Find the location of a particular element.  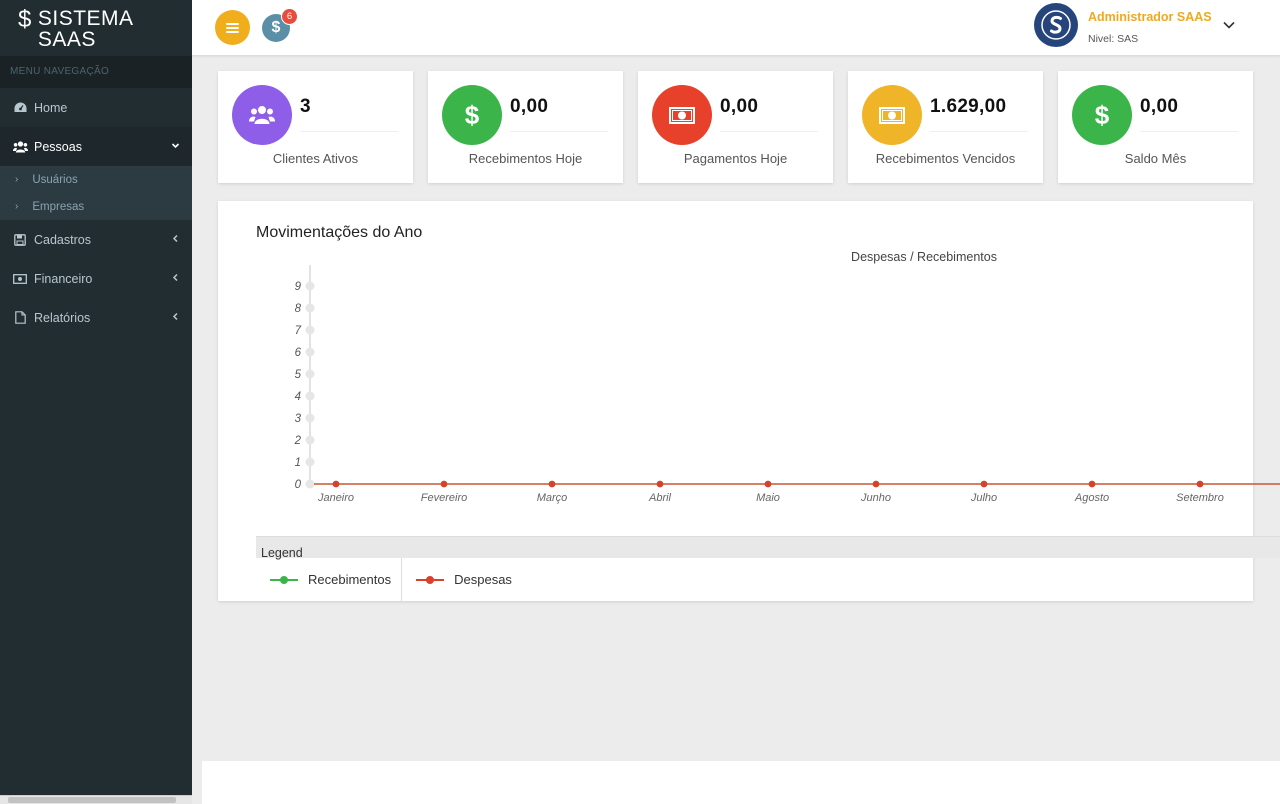

sidebar-toggle-button is located at coordinates (232, 27).